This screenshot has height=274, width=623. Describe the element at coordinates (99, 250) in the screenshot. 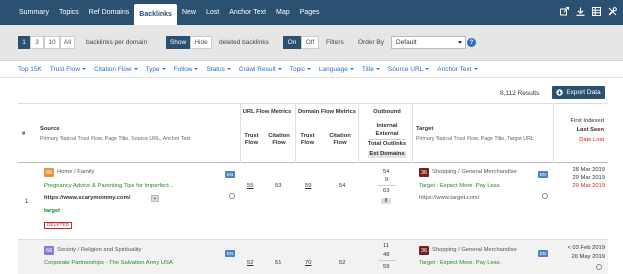

I see `source-topic: Society / Religion and Spirituality` at that location.